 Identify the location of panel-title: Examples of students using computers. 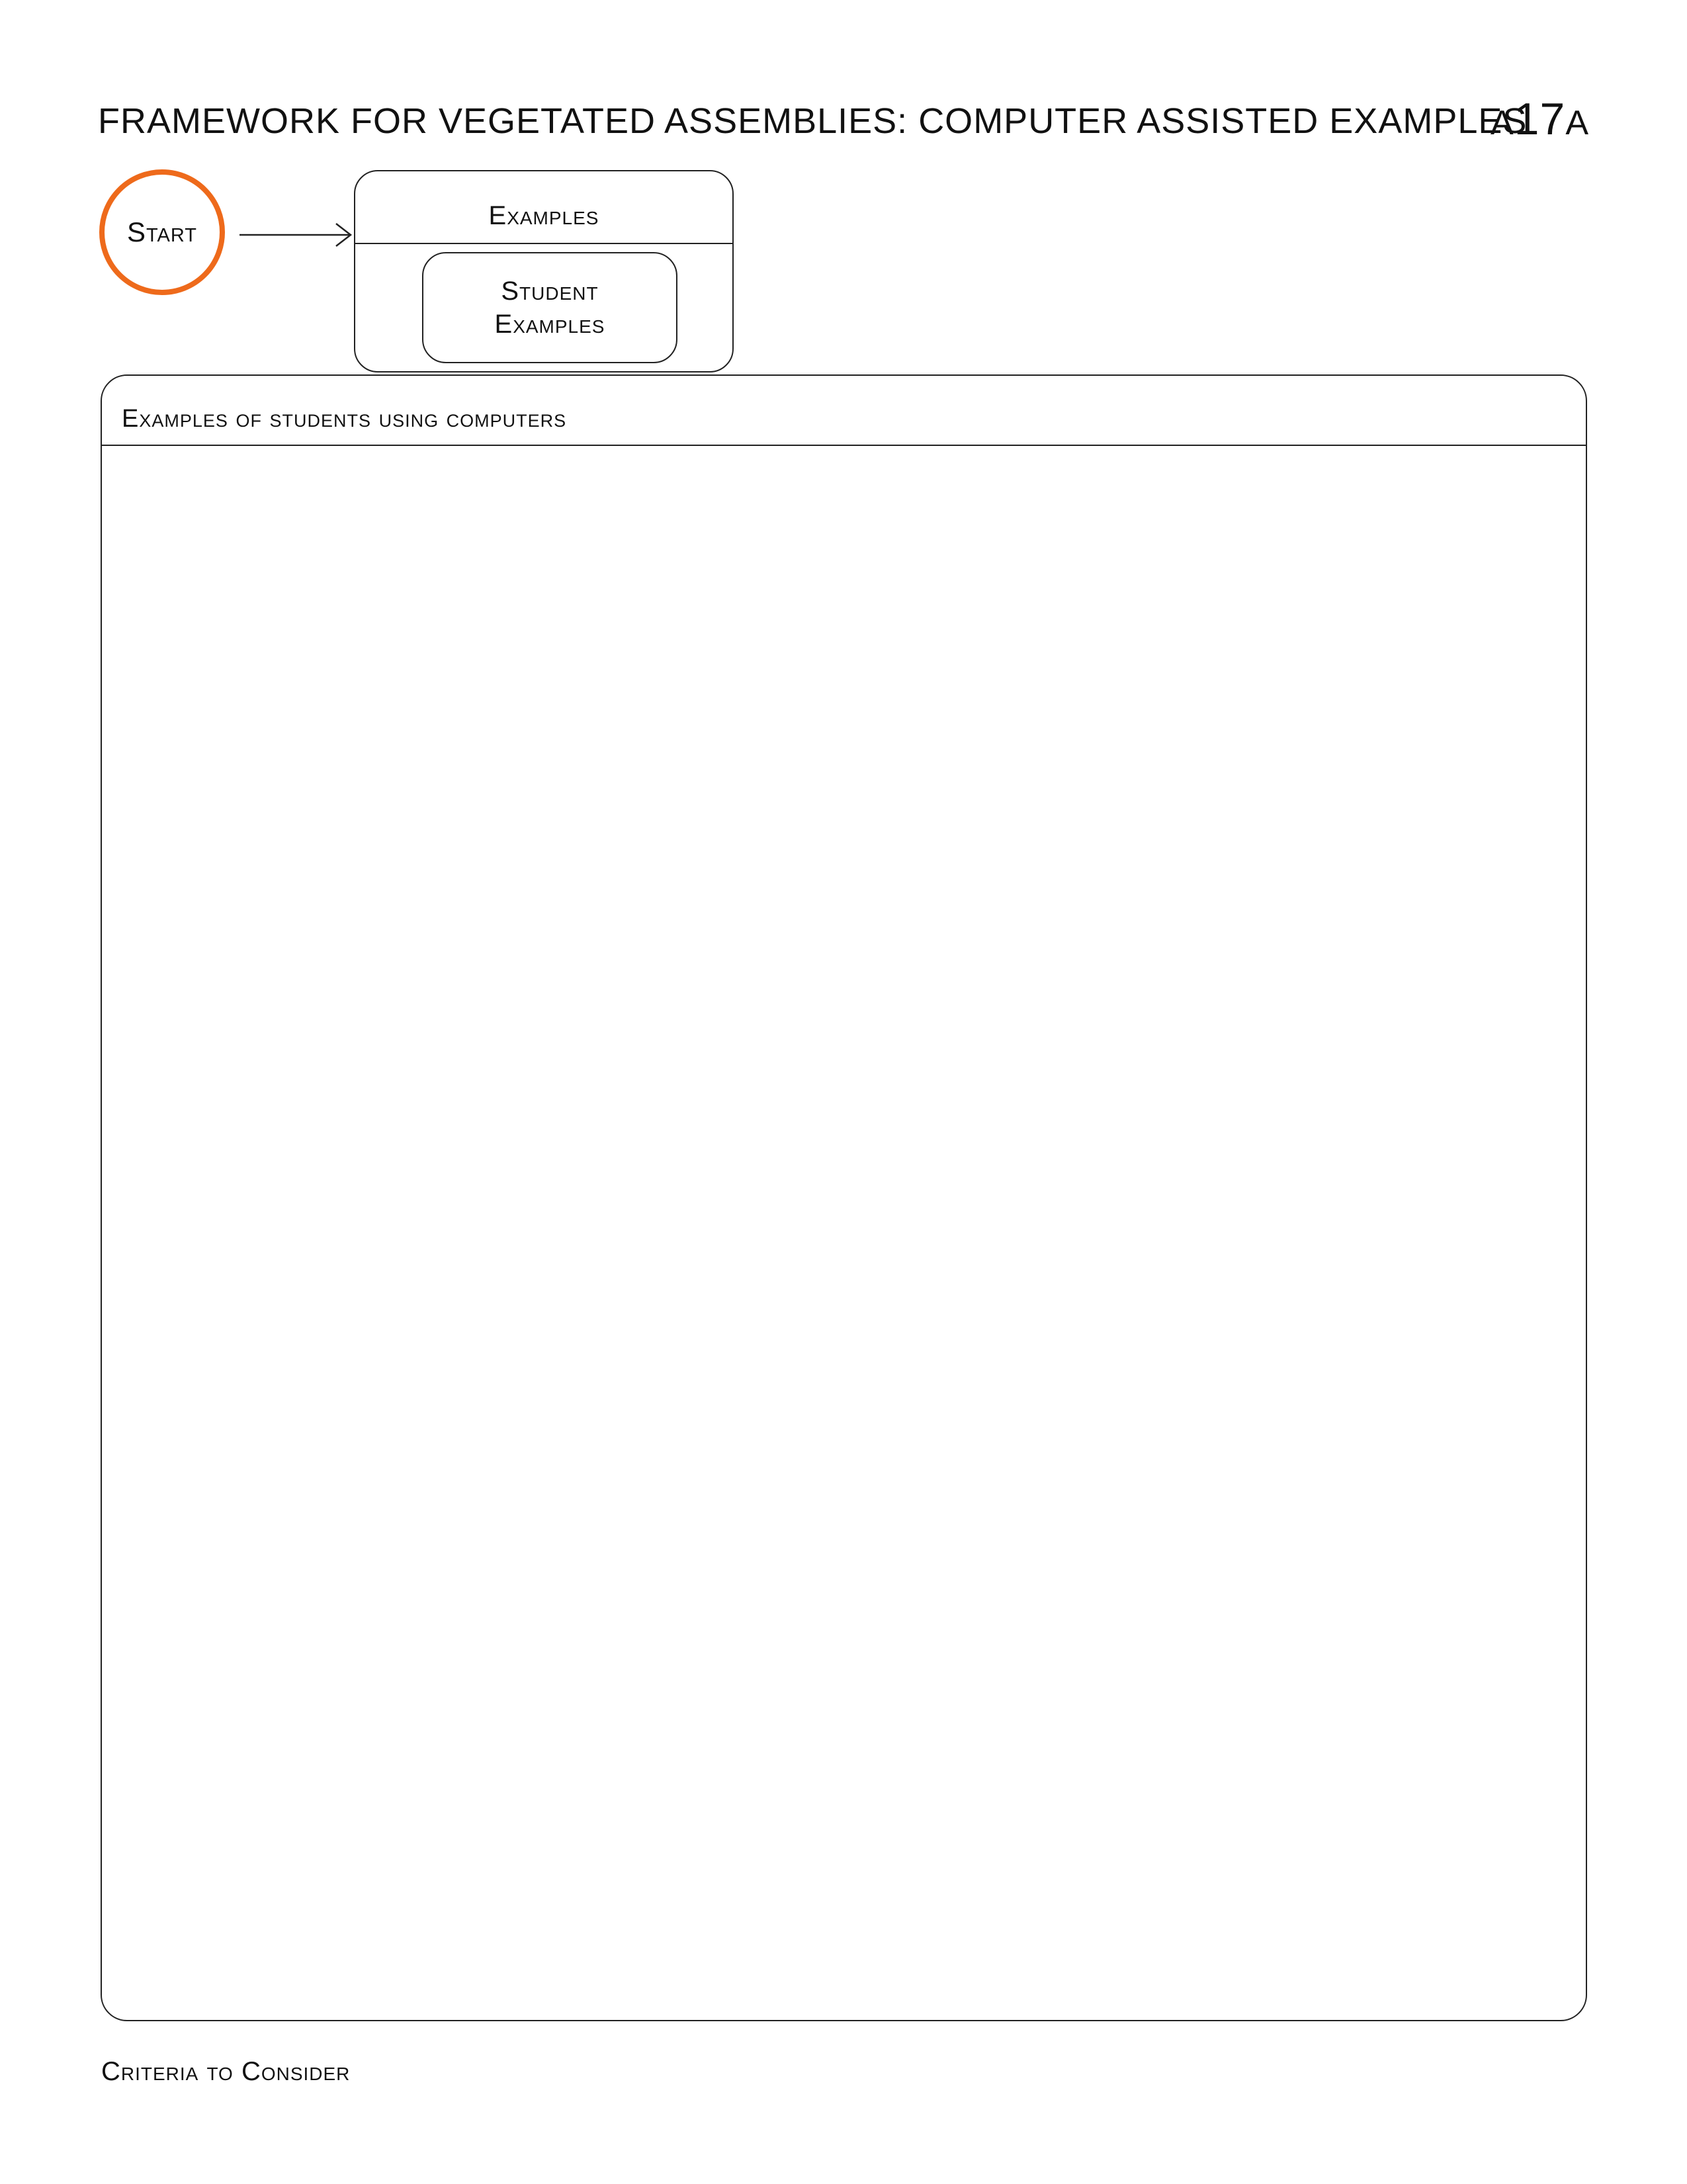
(345, 419).